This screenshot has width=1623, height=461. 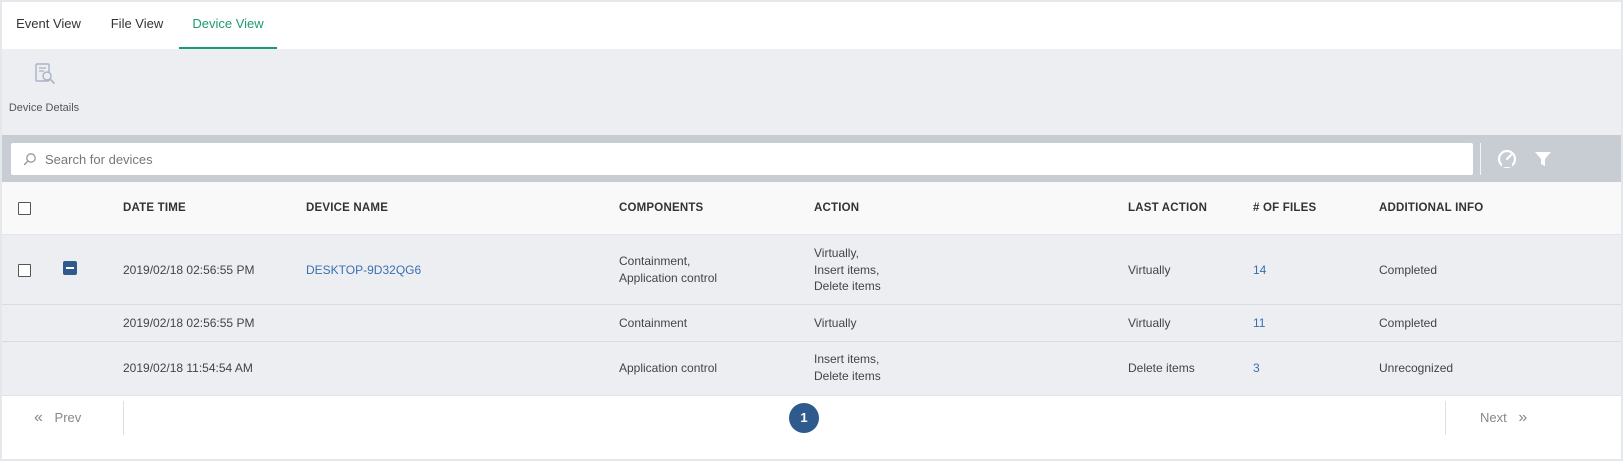 I want to click on tab-file-view: File View, so click(x=137, y=25).